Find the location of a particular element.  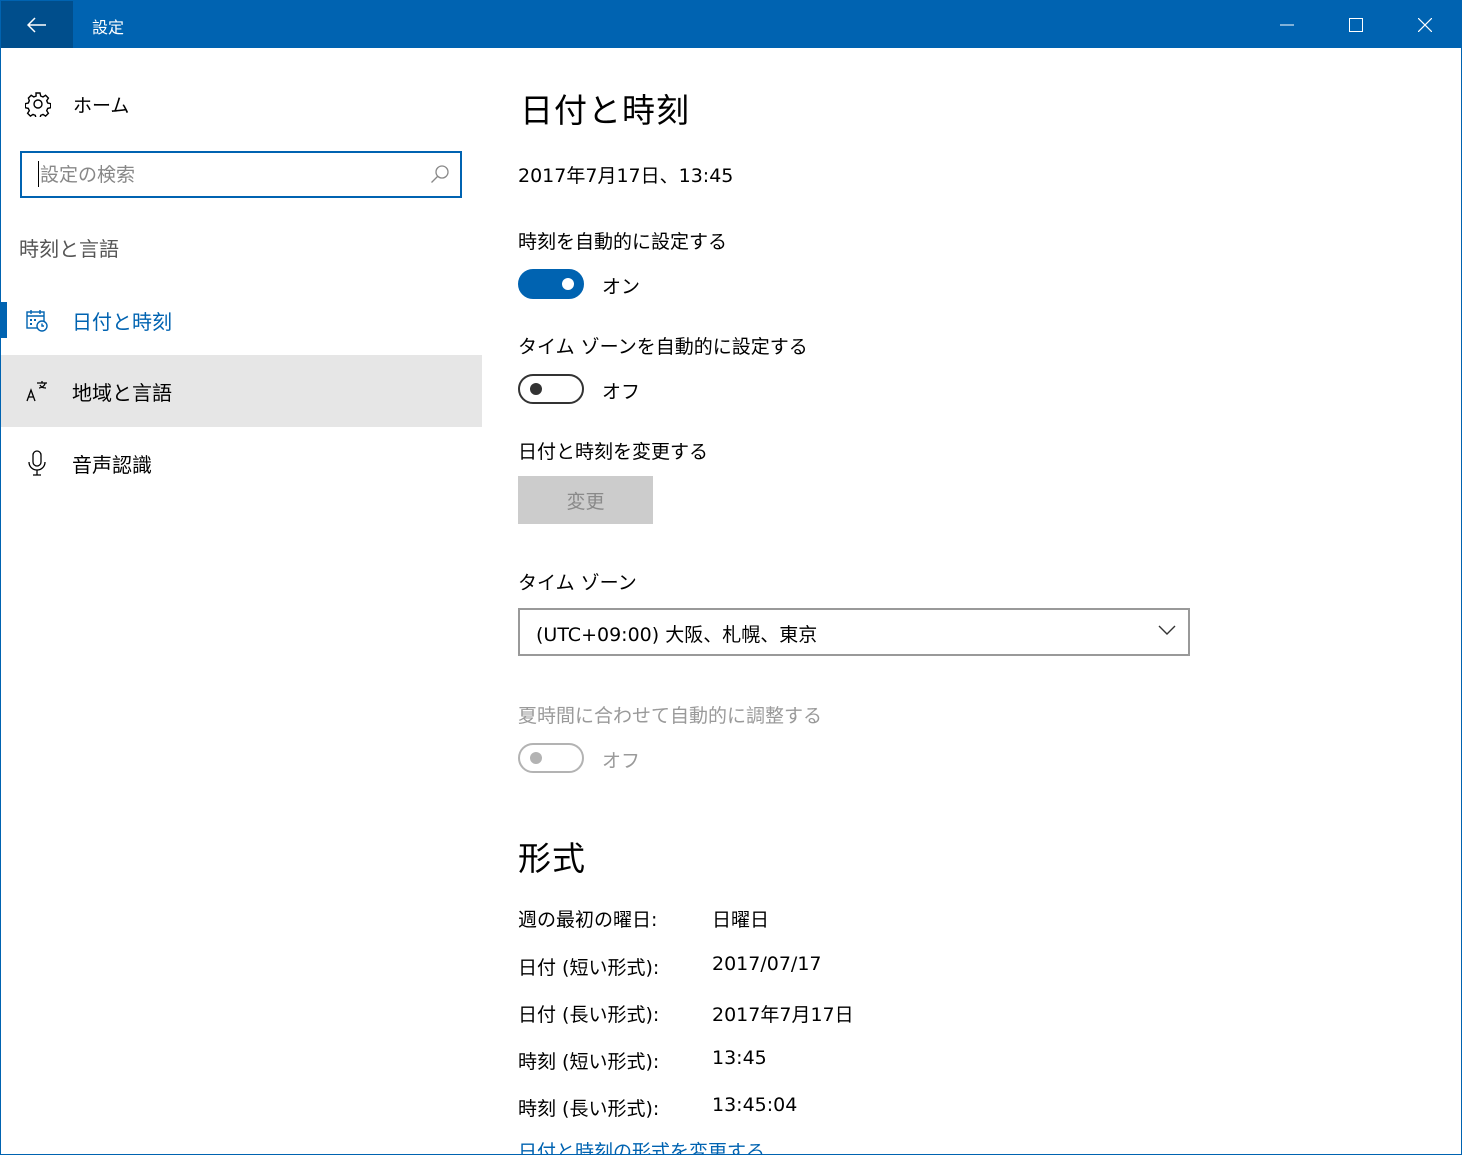

format-value: 日曜日 is located at coordinates (741, 920).